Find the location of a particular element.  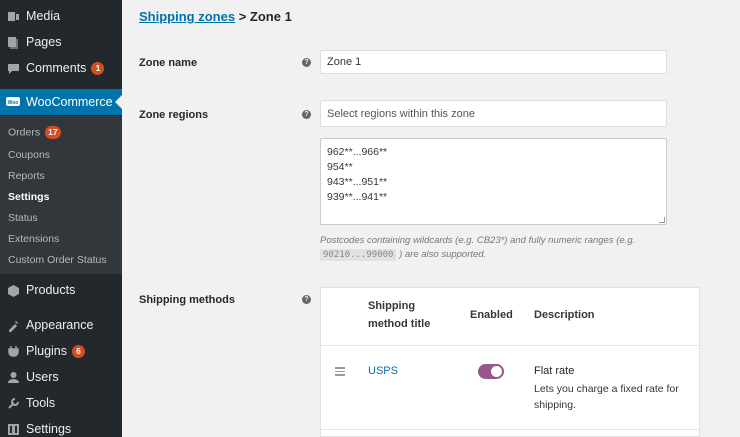

sidebar-item-comments: Comments 1 is located at coordinates (61, 68).